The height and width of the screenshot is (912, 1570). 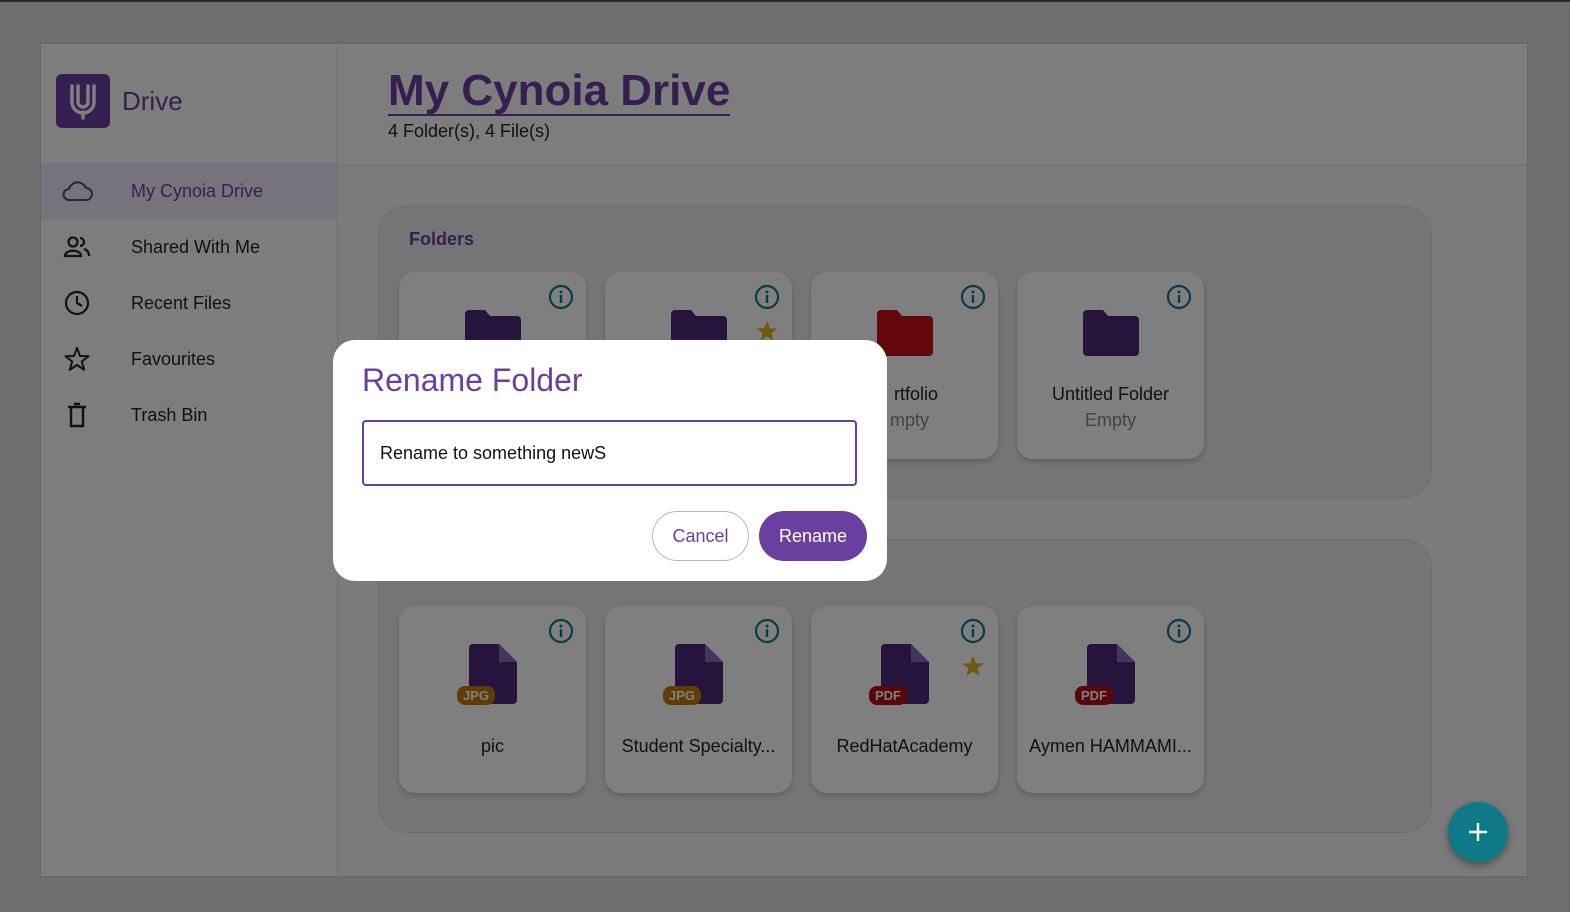 I want to click on add-button, so click(x=1478, y=832).